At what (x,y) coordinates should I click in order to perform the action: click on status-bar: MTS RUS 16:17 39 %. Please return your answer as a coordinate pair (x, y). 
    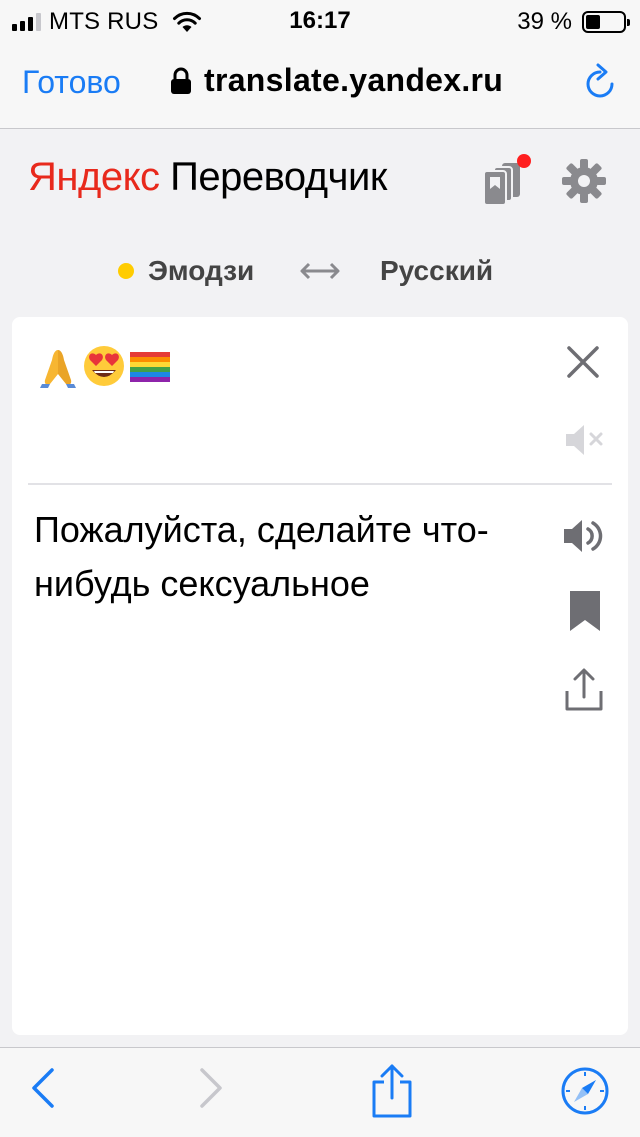
    Looking at the image, I should click on (320, 20).